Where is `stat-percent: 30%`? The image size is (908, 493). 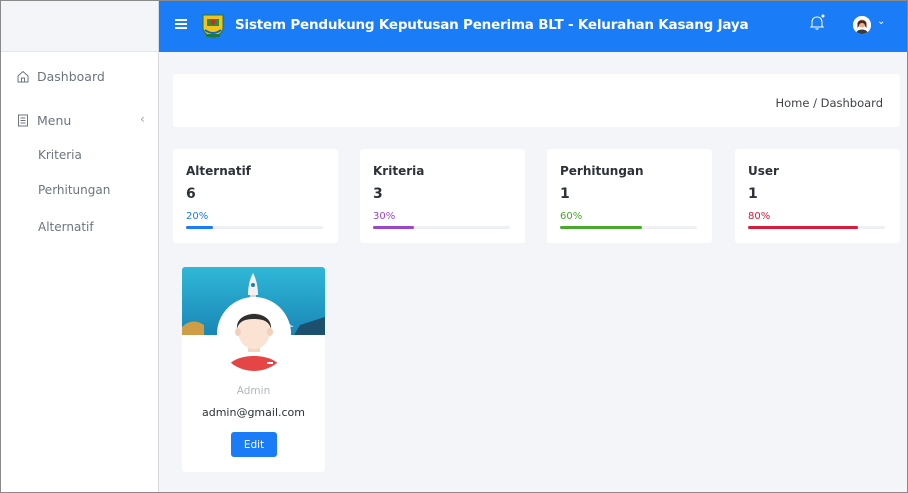
stat-percent: 30% is located at coordinates (384, 216).